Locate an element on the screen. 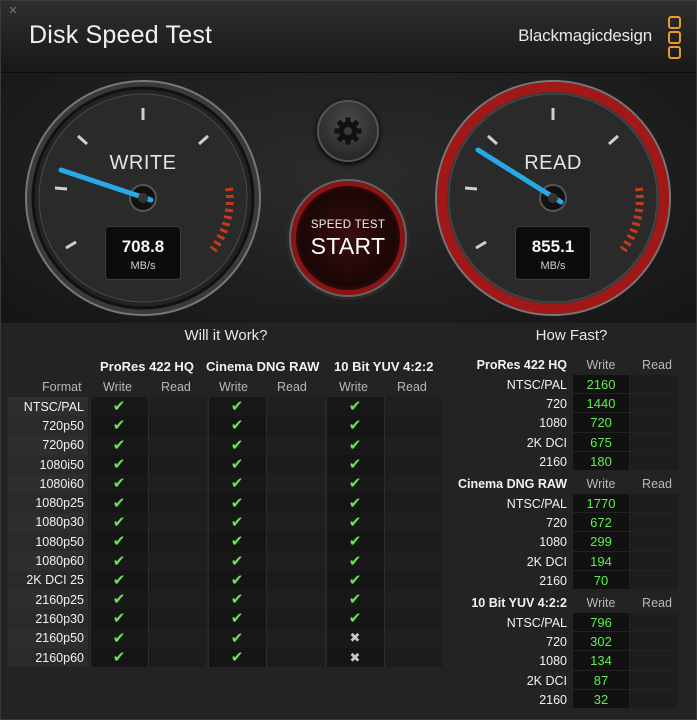  read-speed-readout: 855.1 MB/s is located at coordinates (553, 253).